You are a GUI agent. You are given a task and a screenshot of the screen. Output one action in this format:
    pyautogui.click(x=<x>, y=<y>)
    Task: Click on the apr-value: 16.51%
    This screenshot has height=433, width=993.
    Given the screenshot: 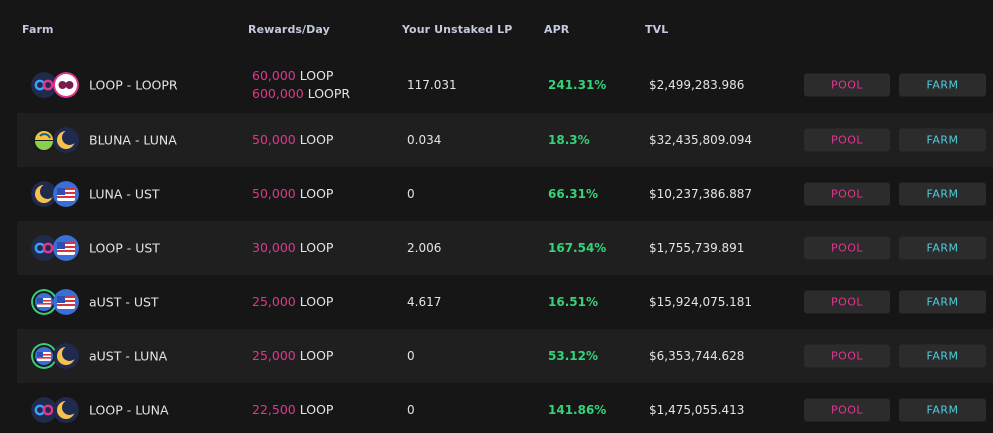 What is the action you would take?
    pyautogui.click(x=573, y=302)
    